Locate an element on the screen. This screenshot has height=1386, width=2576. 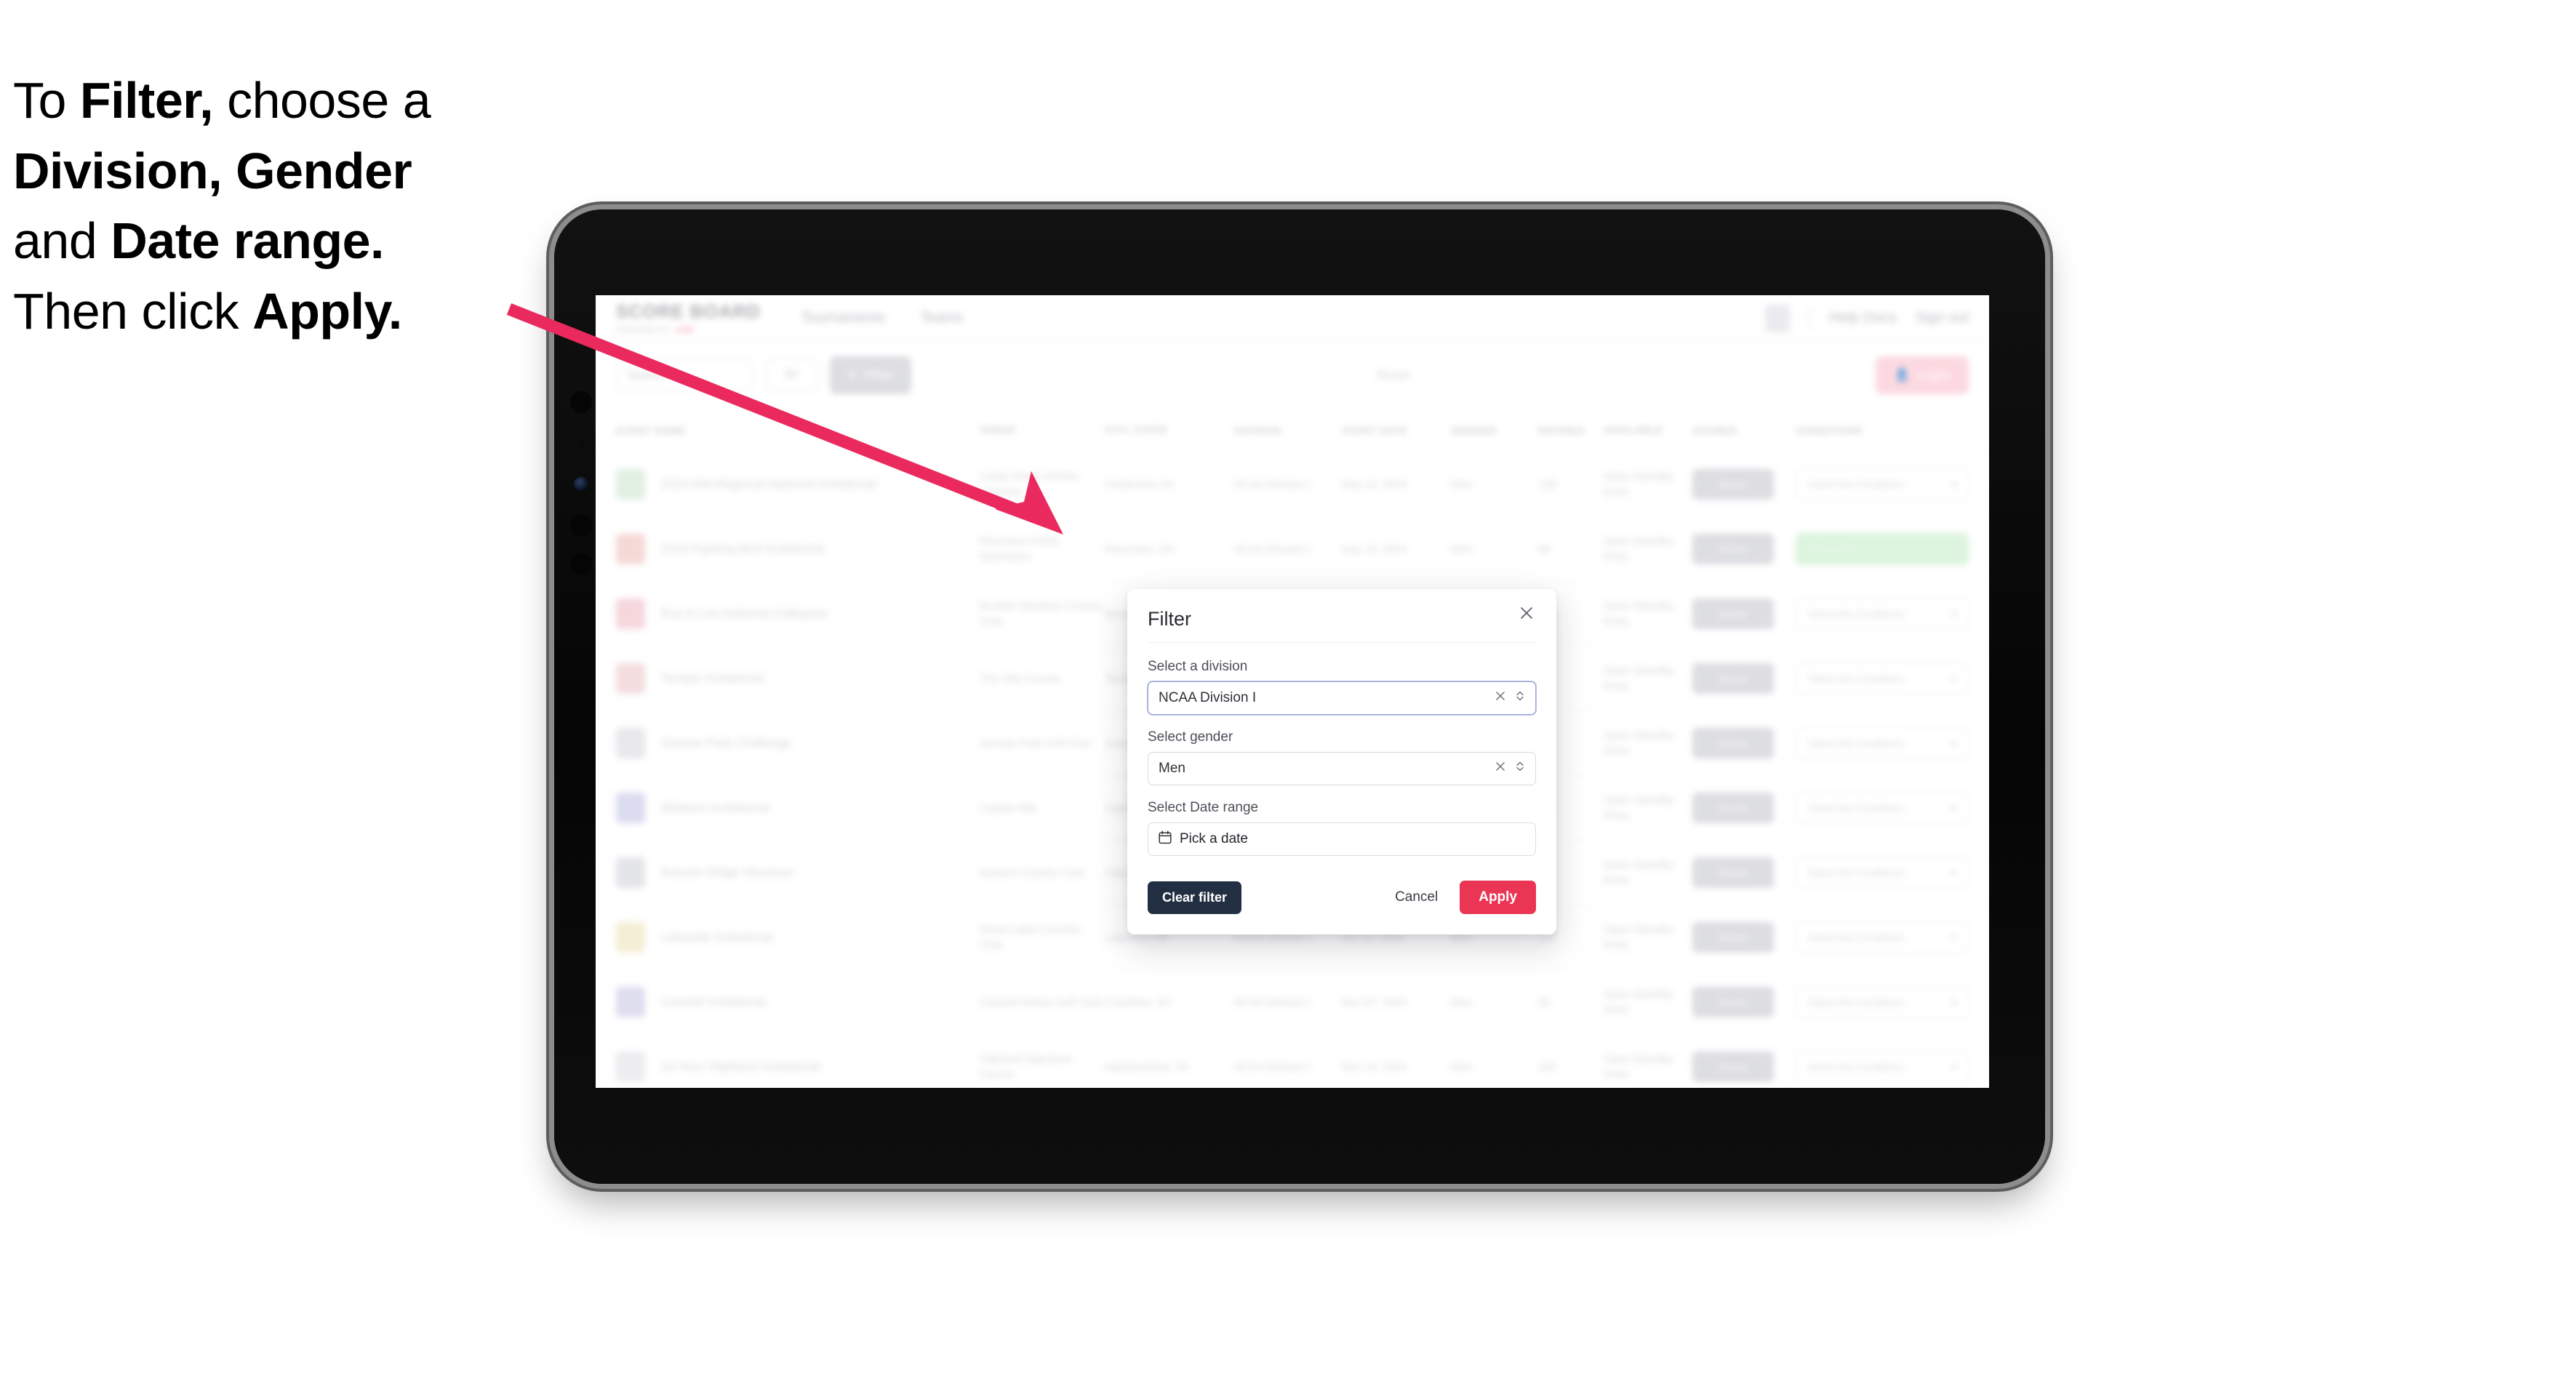
date-range-input: Pick a date is located at coordinates (1342, 839).